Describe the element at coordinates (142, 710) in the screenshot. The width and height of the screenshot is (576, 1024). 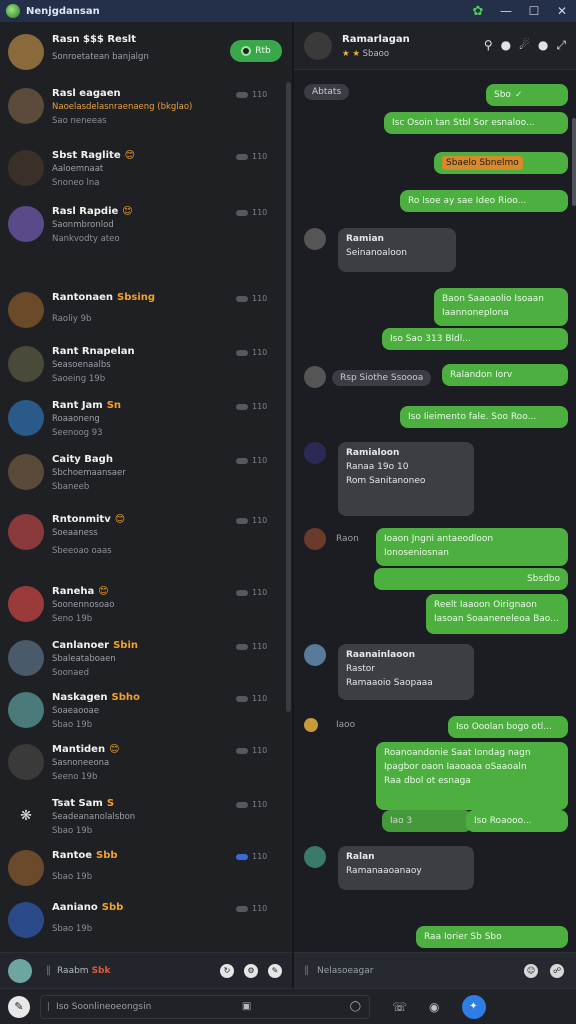
I see `chat-list-item: Naskagen Sbho Soaeaooae Sbao 19b 110` at that location.